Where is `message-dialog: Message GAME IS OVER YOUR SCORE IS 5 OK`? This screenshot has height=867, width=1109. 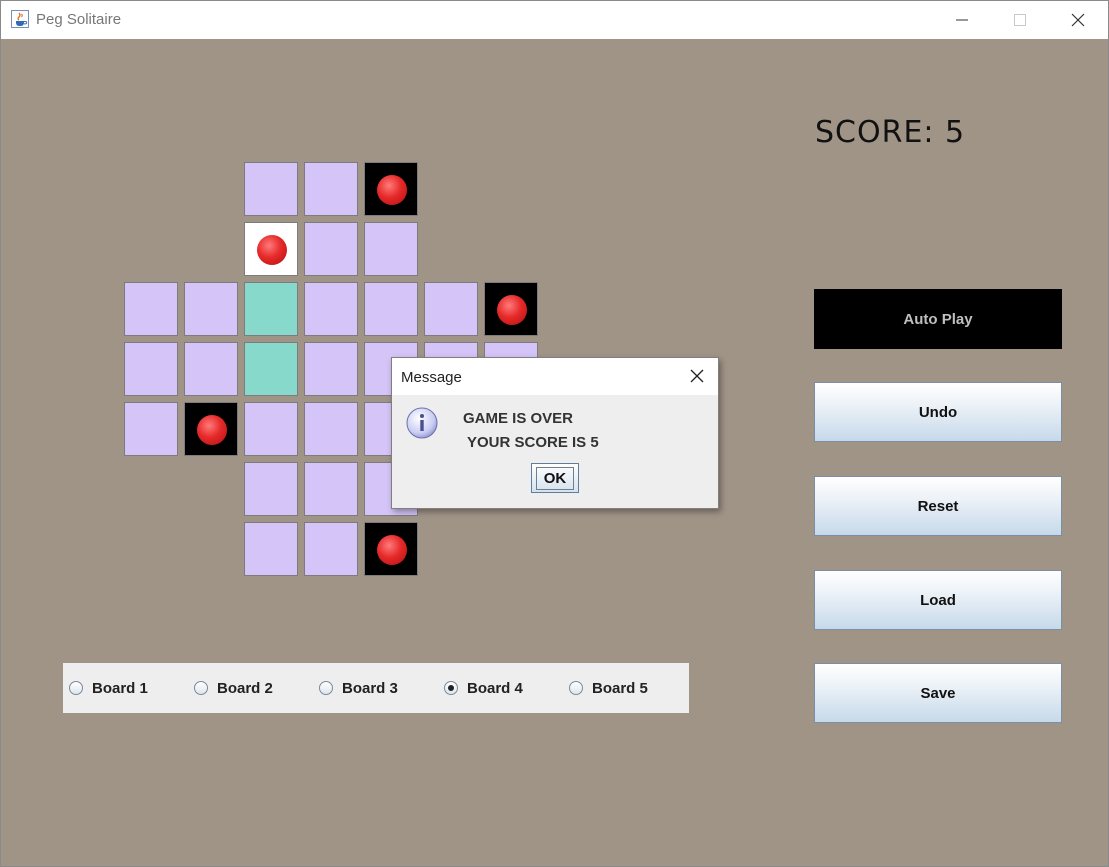
message-dialog: Message GAME IS OVER YOUR SCORE IS 5 OK is located at coordinates (555, 433).